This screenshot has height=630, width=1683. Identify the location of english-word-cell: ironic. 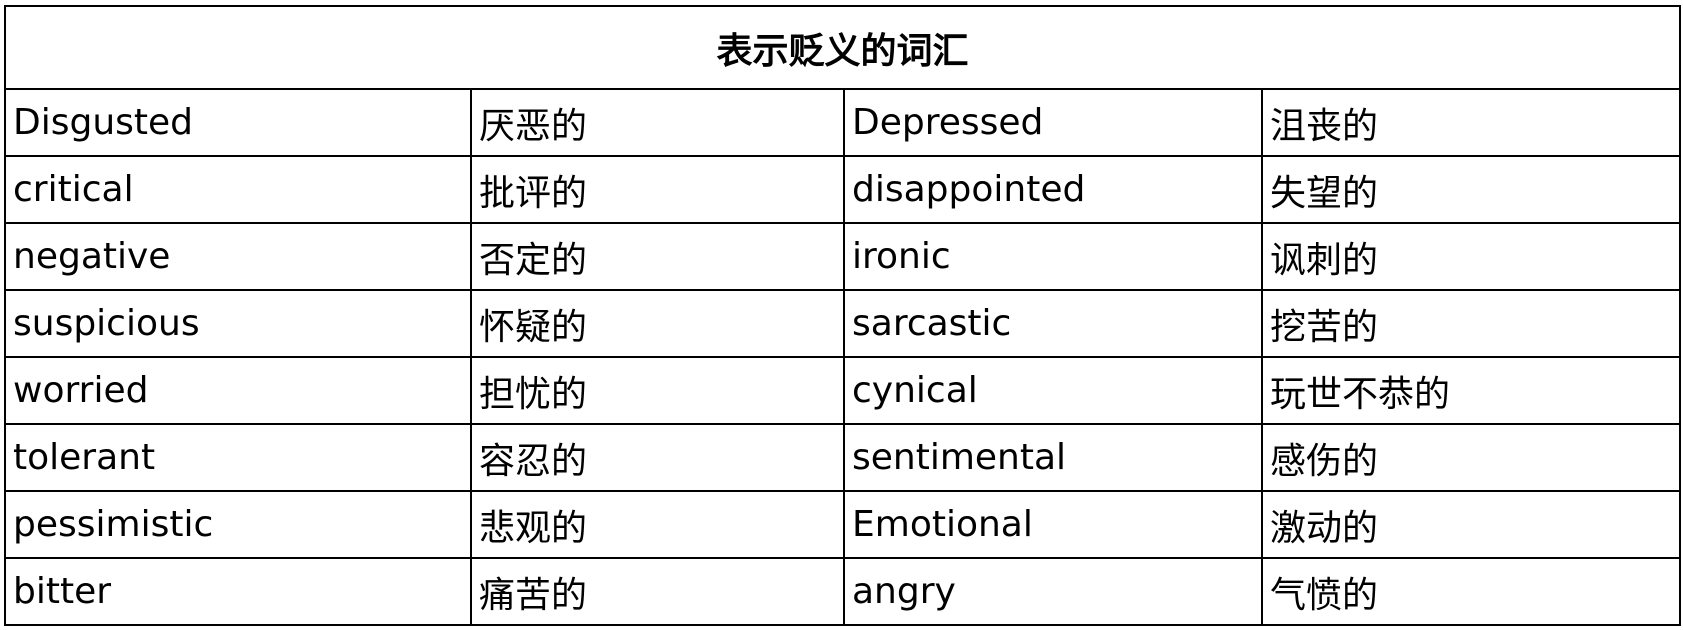
(1053, 256).